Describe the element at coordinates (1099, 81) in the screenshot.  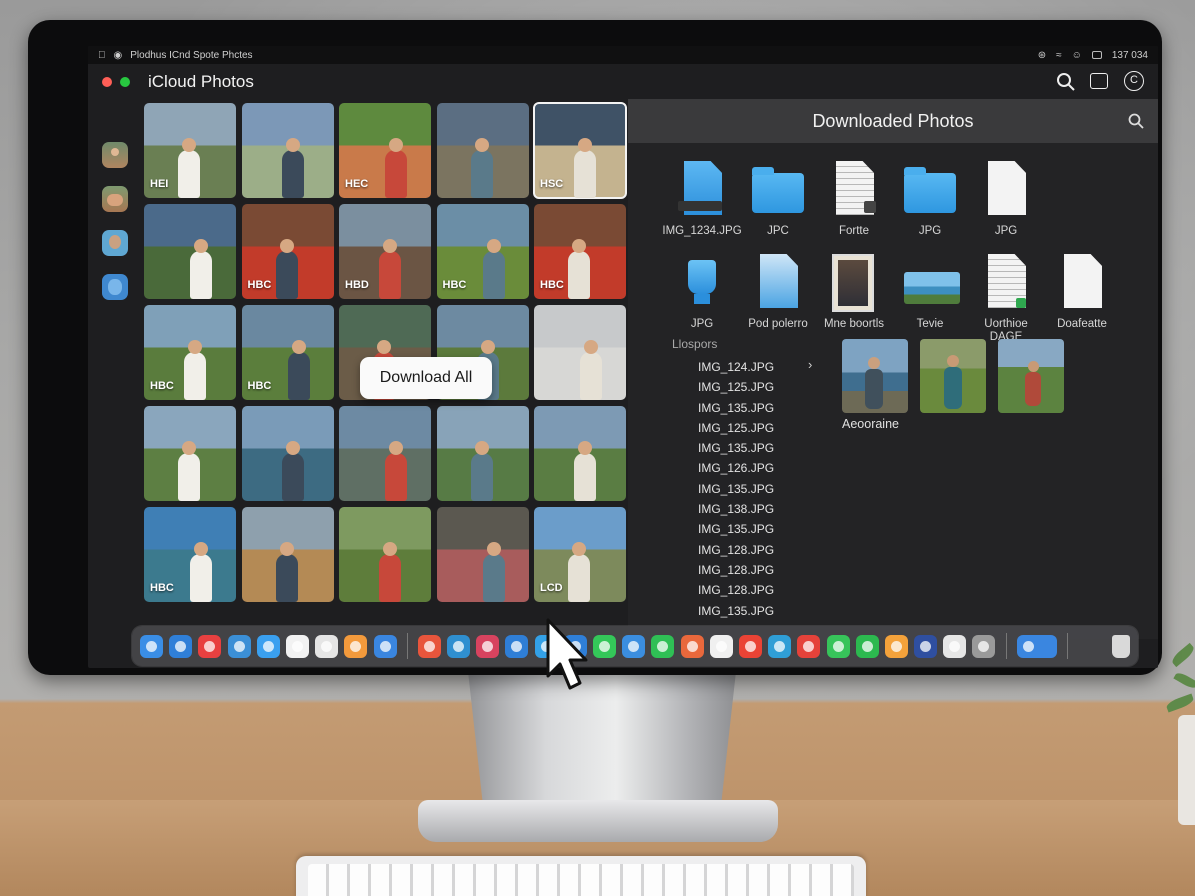
I see `toolbar-box-icon` at that location.